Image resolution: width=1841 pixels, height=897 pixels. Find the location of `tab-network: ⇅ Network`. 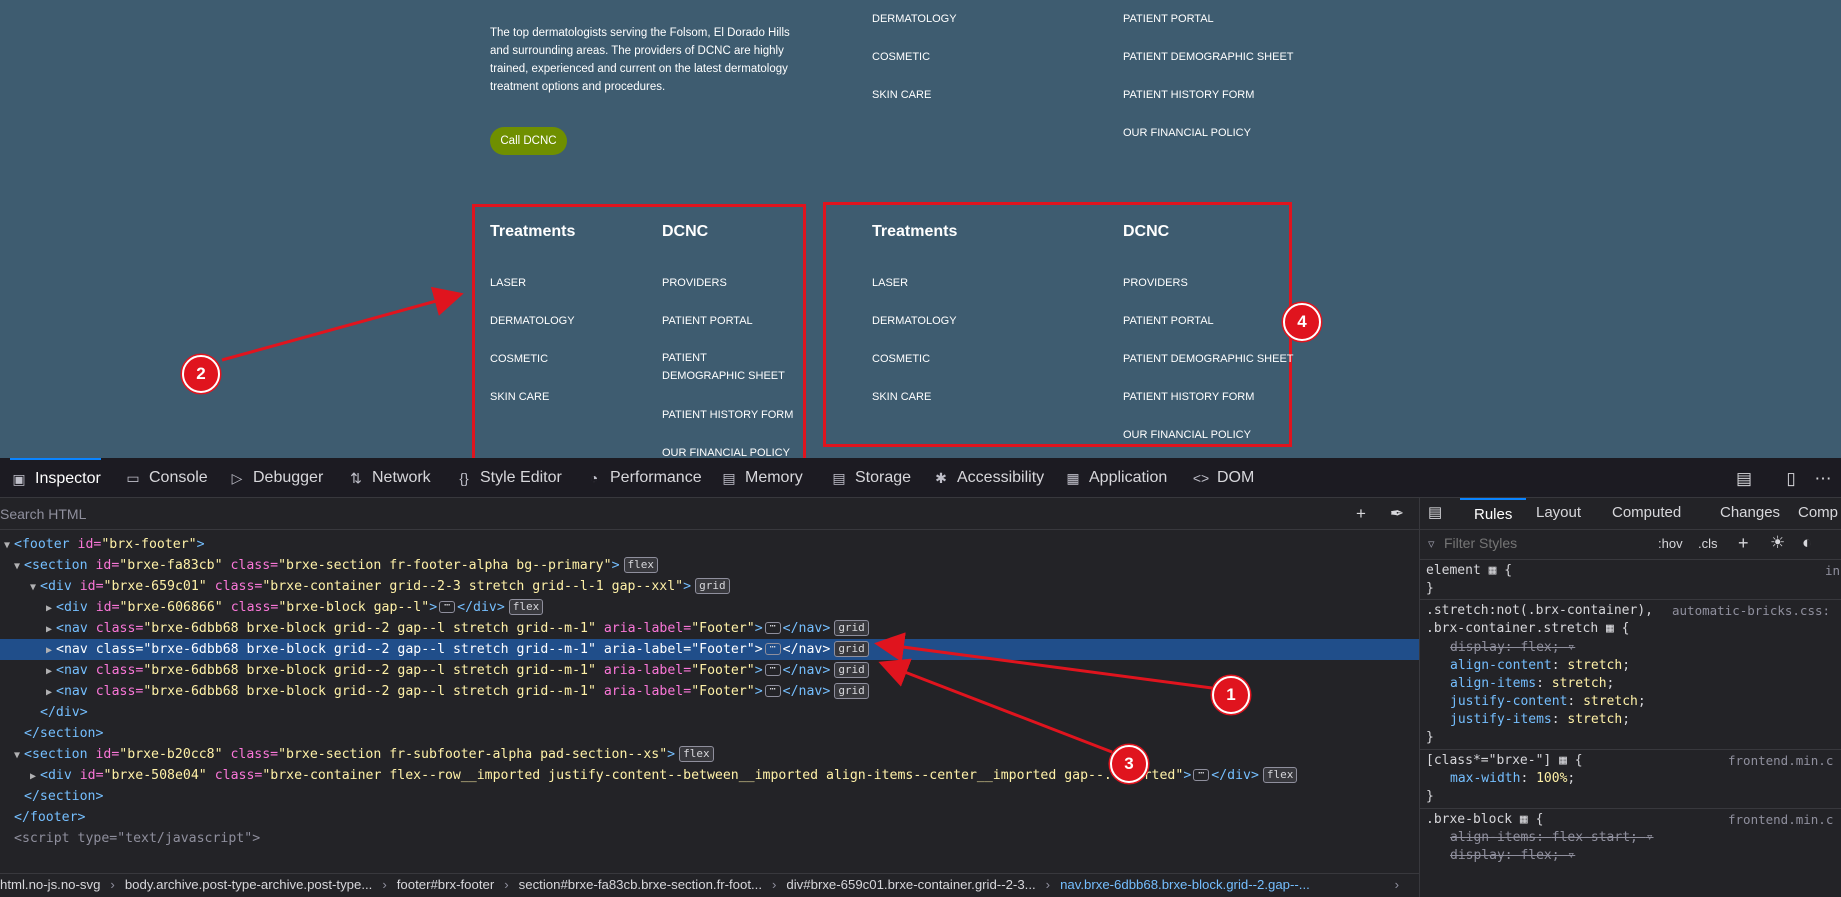

tab-network: ⇅ Network is located at coordinates (389, 478).